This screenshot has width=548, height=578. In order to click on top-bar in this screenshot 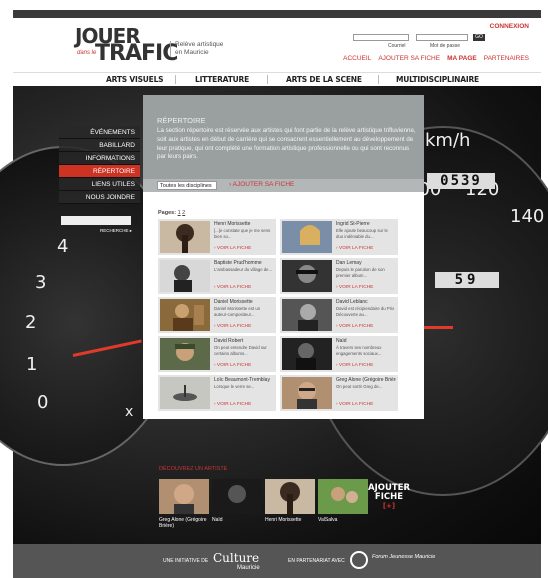, I will do `click(277, 14)`.